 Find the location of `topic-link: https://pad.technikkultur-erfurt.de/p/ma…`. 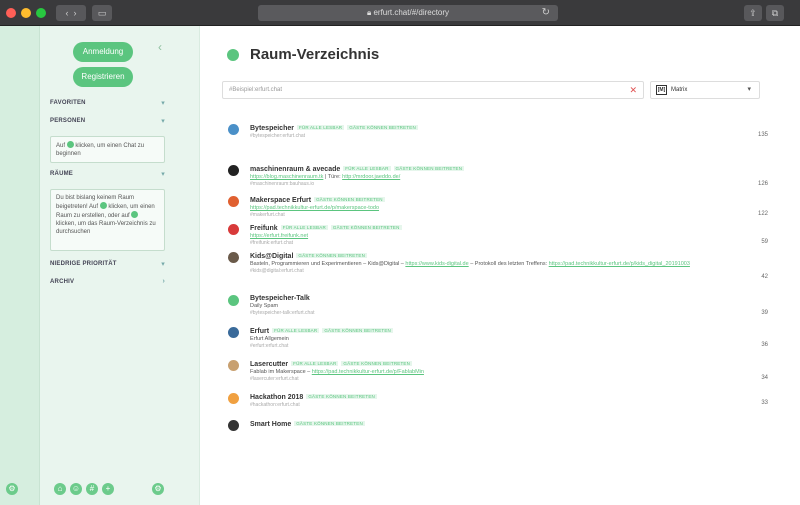

topic-link: https://pad.technikkultur-erfurt.de/p/ma… is located at coordinates (314, 208).